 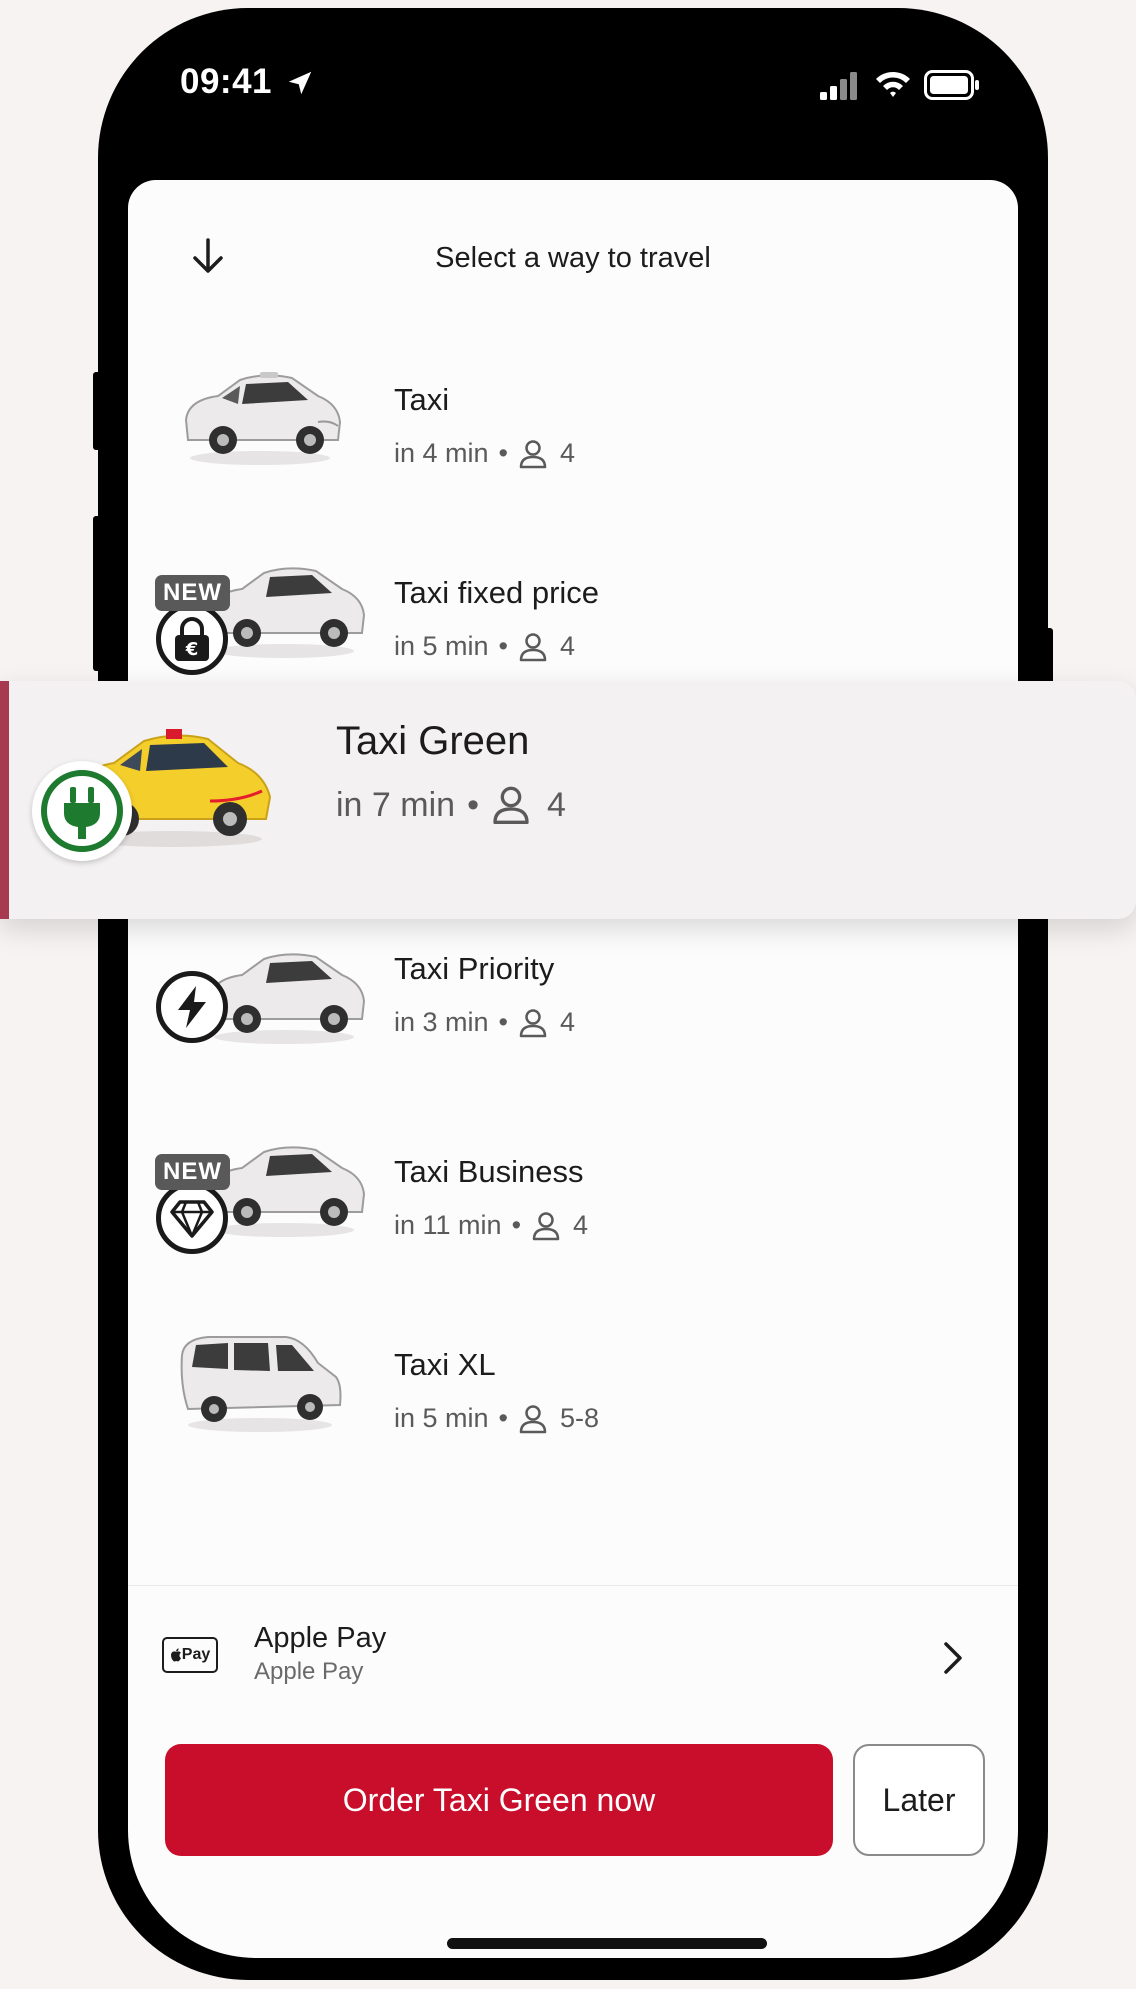 I want to click on page-title: Select a way to travel, so click(x=573, y=258).